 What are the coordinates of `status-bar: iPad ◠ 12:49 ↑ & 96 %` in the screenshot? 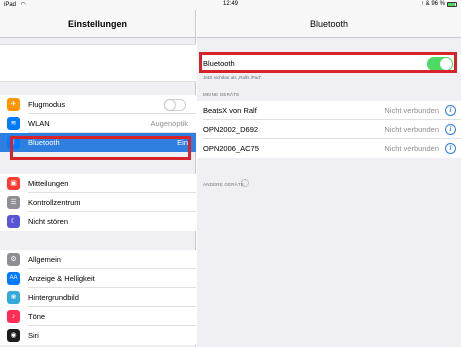 It's located at (230, 5).